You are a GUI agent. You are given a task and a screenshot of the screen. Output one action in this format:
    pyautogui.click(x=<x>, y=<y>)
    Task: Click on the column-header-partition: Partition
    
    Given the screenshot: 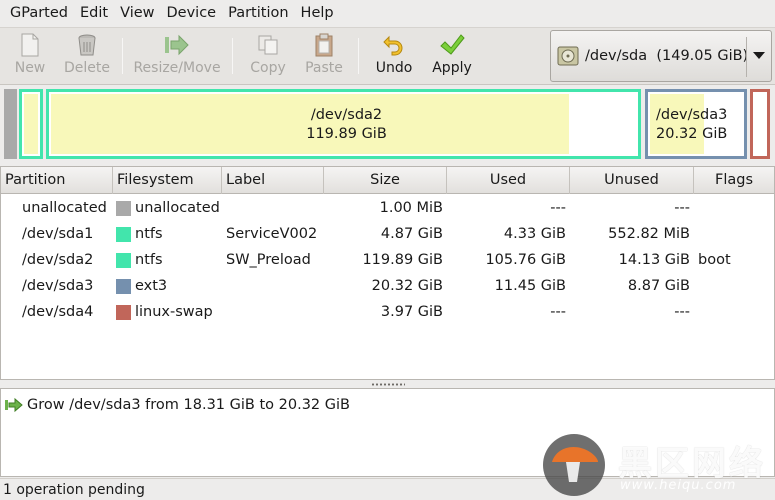 What is the action you would take?
    pyautogui.click(x=57, y=180)
    